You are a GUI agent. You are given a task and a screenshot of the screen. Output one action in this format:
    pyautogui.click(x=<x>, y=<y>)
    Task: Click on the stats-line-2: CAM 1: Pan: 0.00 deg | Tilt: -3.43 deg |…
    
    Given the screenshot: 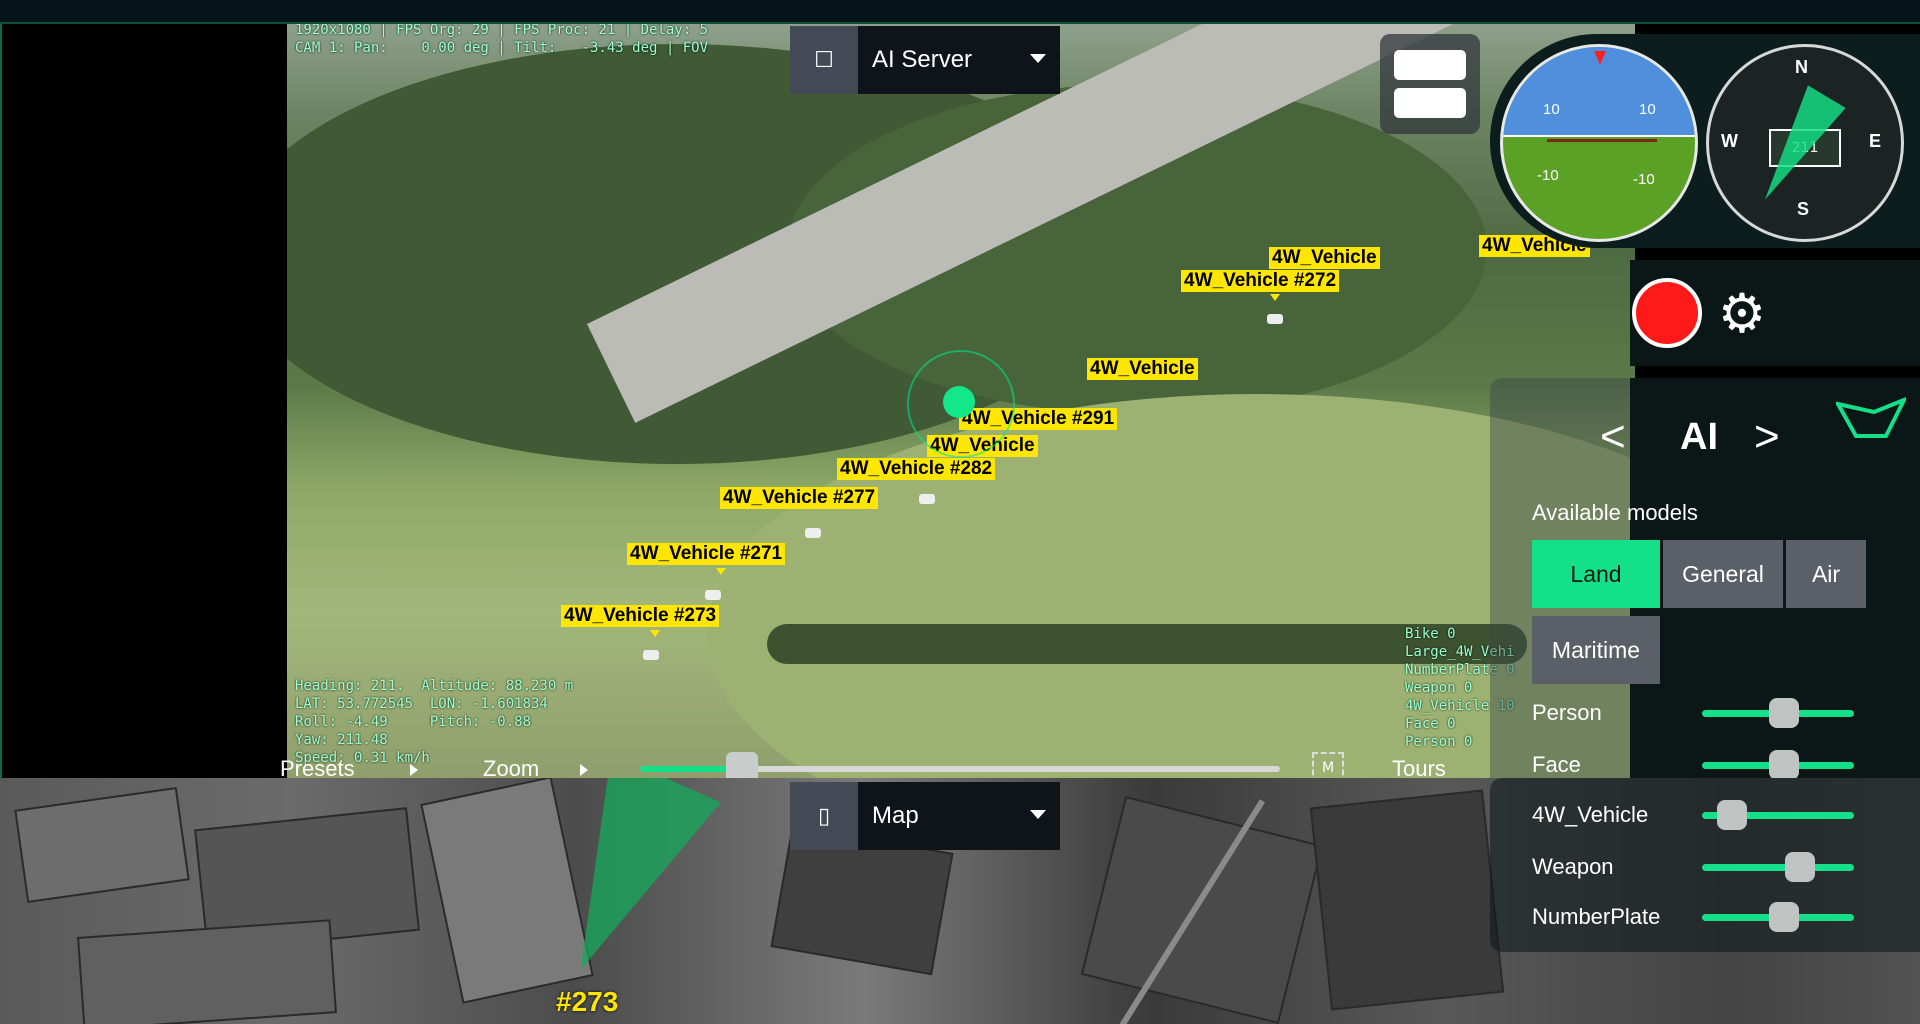 What is the action you would take?
    pyautogui.click(x=502, y=48)
    